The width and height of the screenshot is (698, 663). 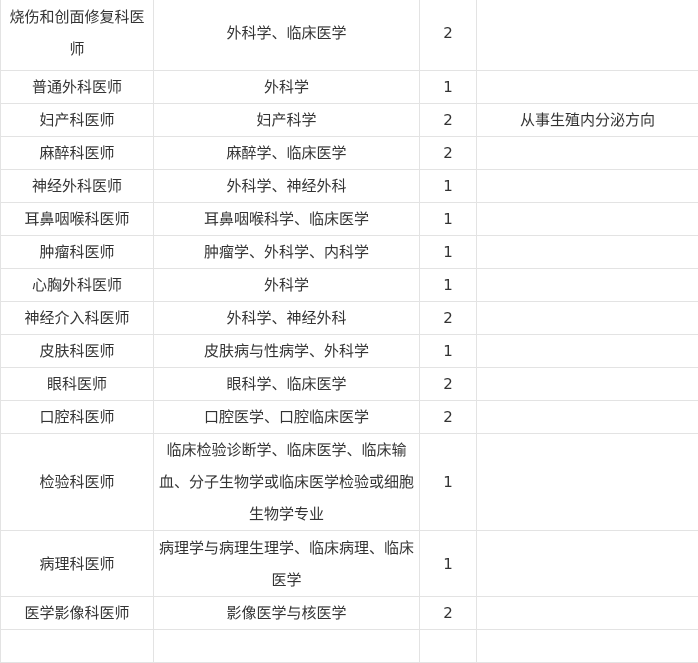 I want to click on table-row: 神经介入科医师 外科学、神经外科 2, so click(x=349, y=318).